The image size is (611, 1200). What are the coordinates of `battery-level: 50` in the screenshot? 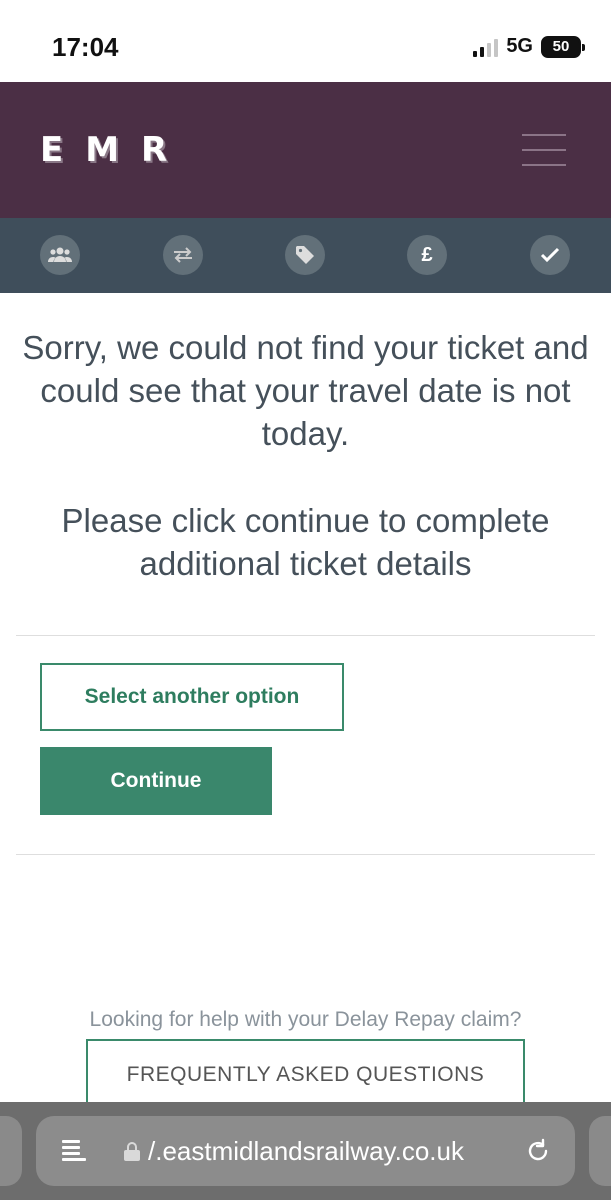 It's located at (561, 46).